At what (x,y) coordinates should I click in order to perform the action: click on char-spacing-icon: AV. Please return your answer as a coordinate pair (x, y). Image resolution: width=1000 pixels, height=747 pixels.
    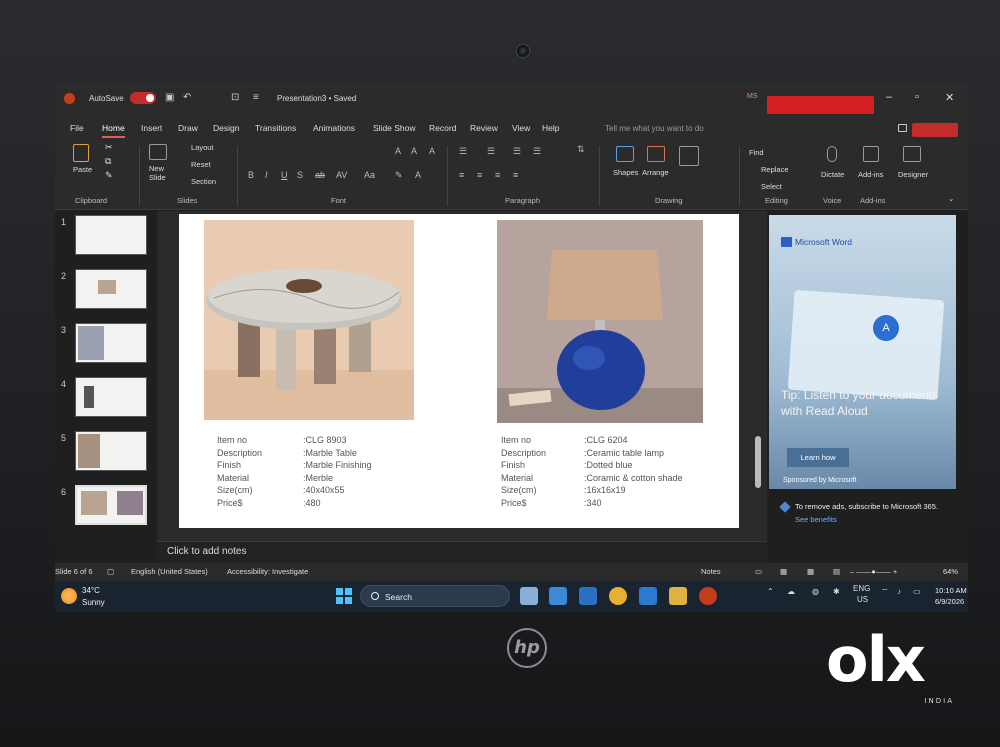
    Looking at the image, I should click on (341, 175).